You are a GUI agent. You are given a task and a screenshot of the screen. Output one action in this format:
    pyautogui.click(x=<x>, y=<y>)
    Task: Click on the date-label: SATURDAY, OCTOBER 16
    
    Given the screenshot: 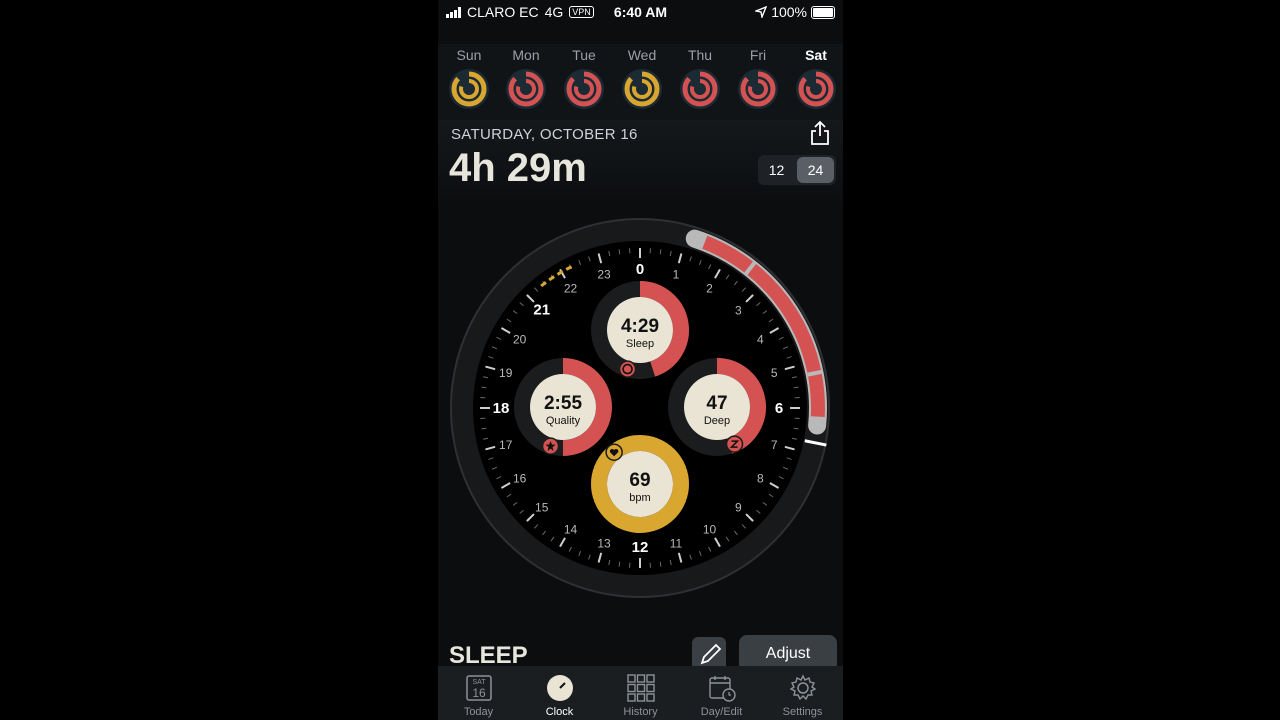 What is the action you would take?
    pyautogui.click(x=544, y=134)
    